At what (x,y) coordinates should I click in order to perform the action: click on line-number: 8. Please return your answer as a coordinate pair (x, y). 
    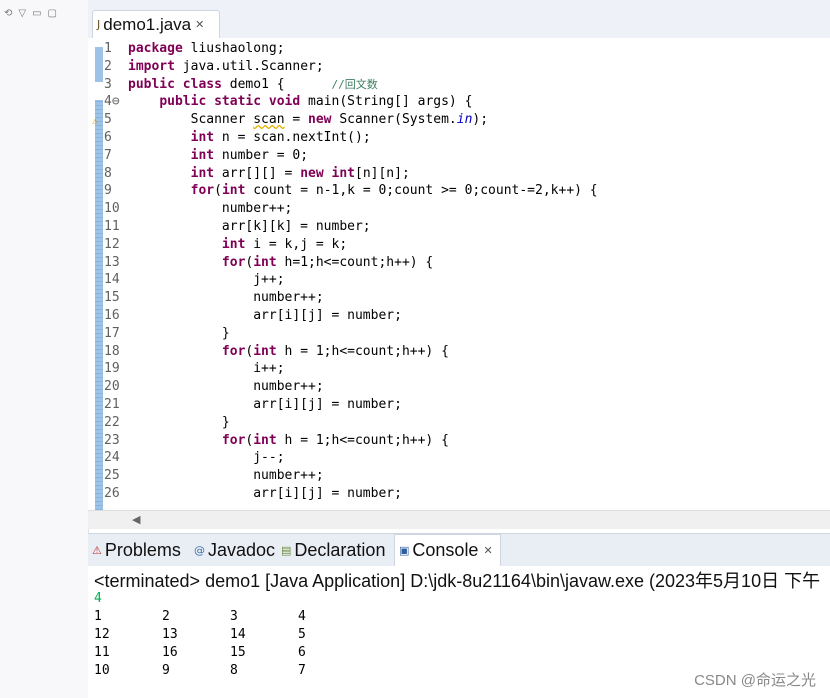
    Looking at the image, I should click on (108, 173).